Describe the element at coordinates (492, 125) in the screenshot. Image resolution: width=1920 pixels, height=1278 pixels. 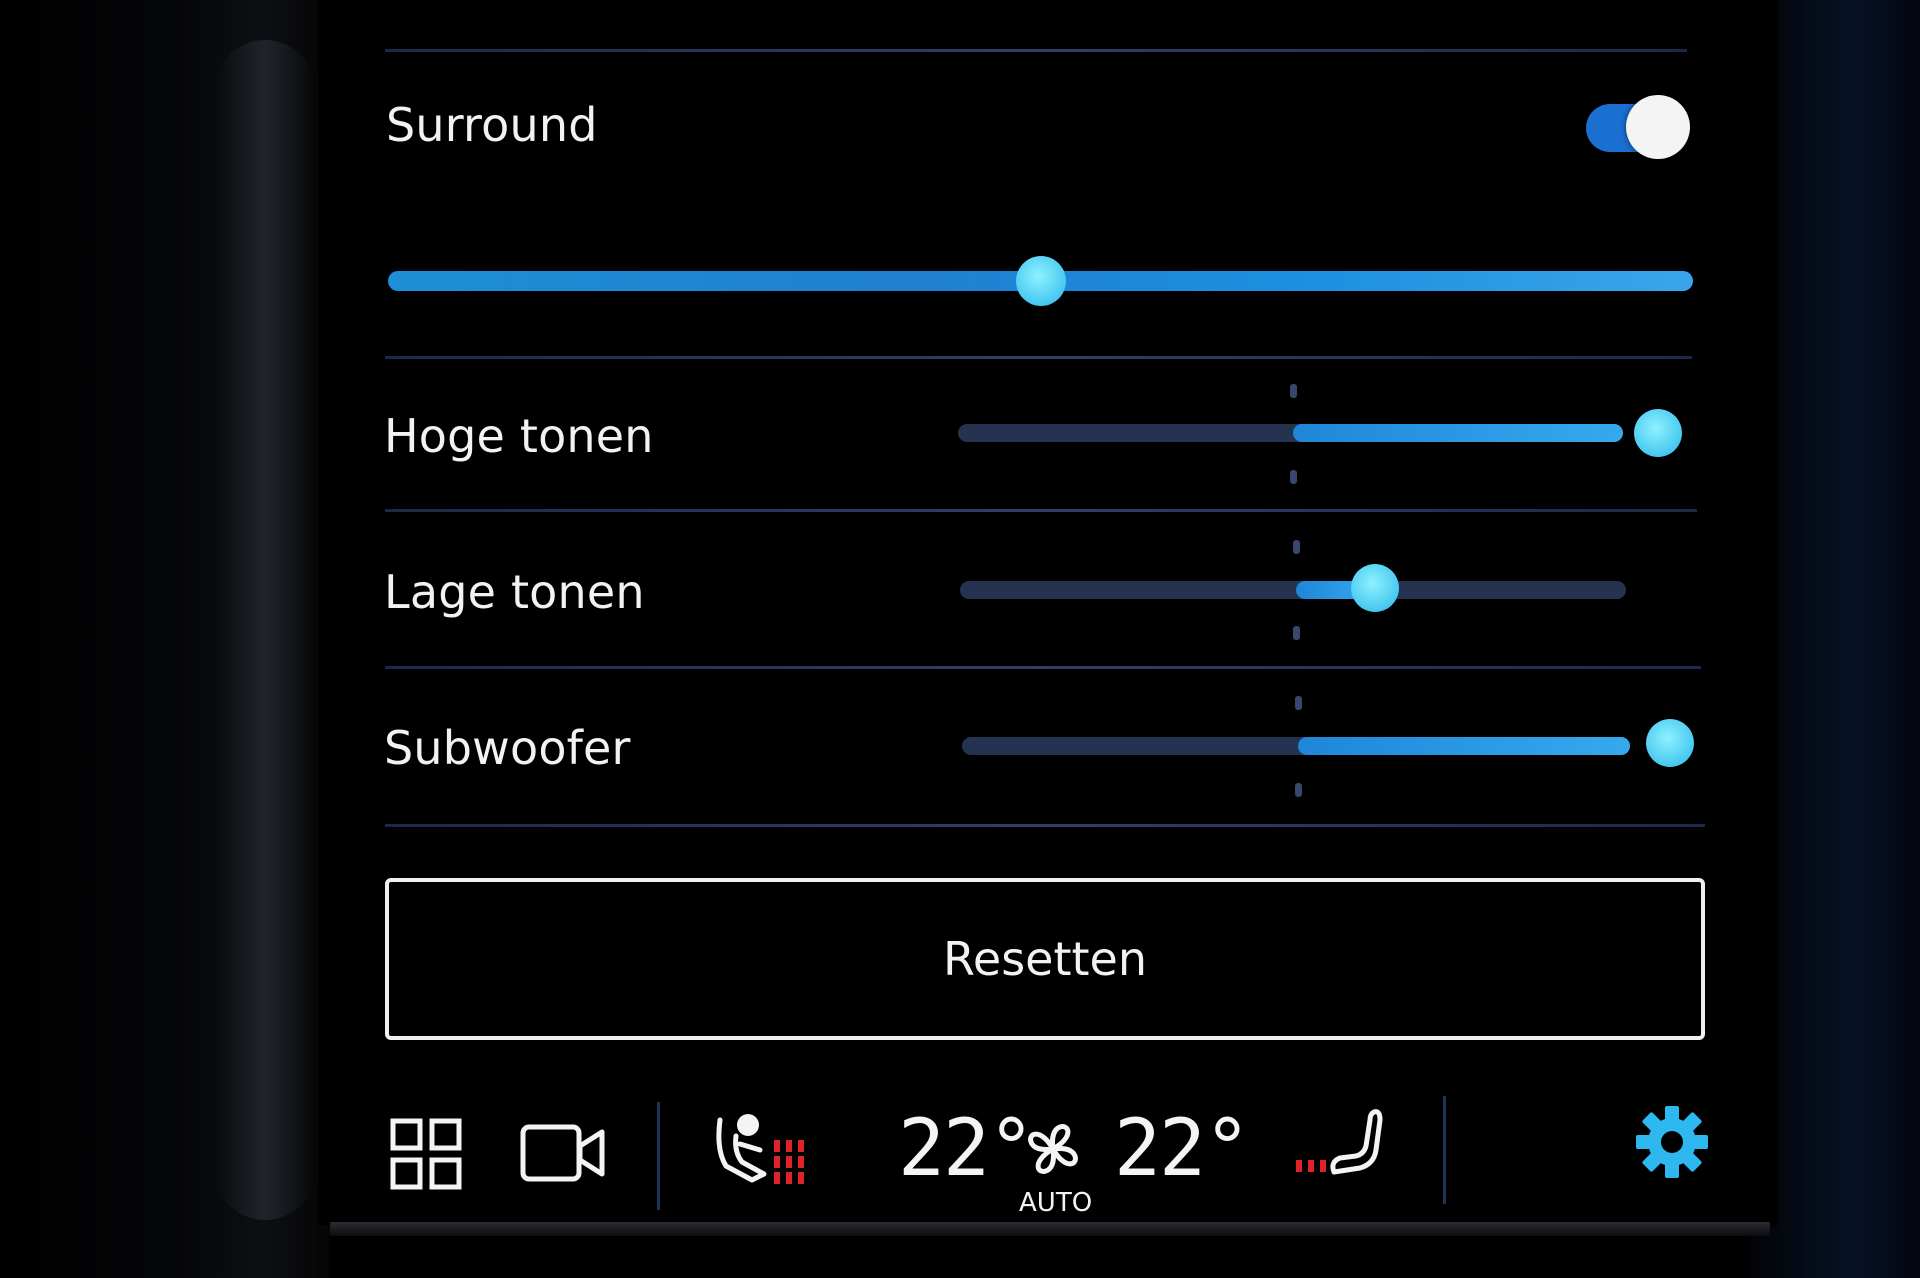
I see `surround-label: Surround` at that location.